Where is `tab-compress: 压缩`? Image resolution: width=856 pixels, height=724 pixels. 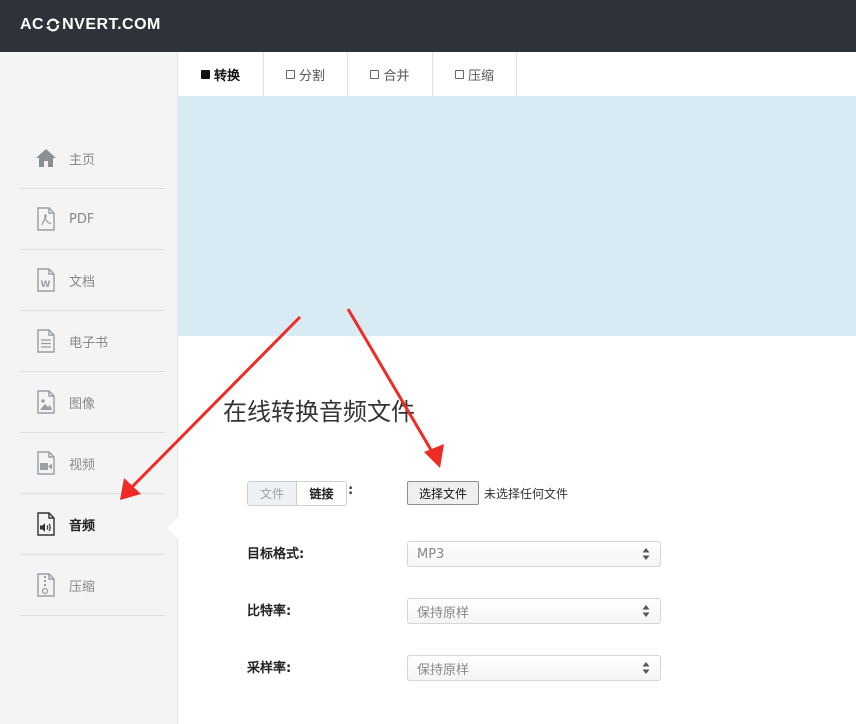 tab-compress: 压缩 is located at coordinates (475, 74).